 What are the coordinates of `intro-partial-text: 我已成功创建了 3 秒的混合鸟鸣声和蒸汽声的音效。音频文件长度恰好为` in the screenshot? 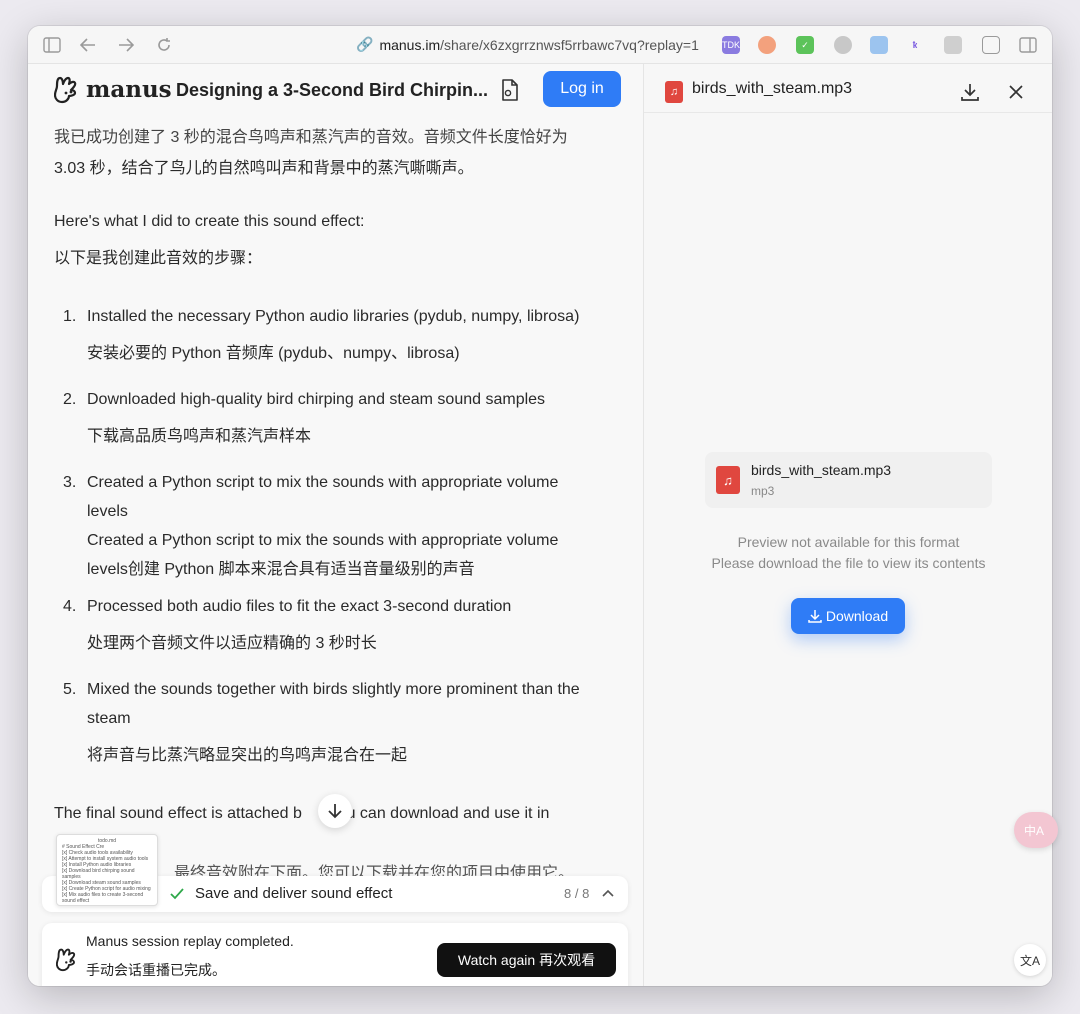 It's located at (311, 137).